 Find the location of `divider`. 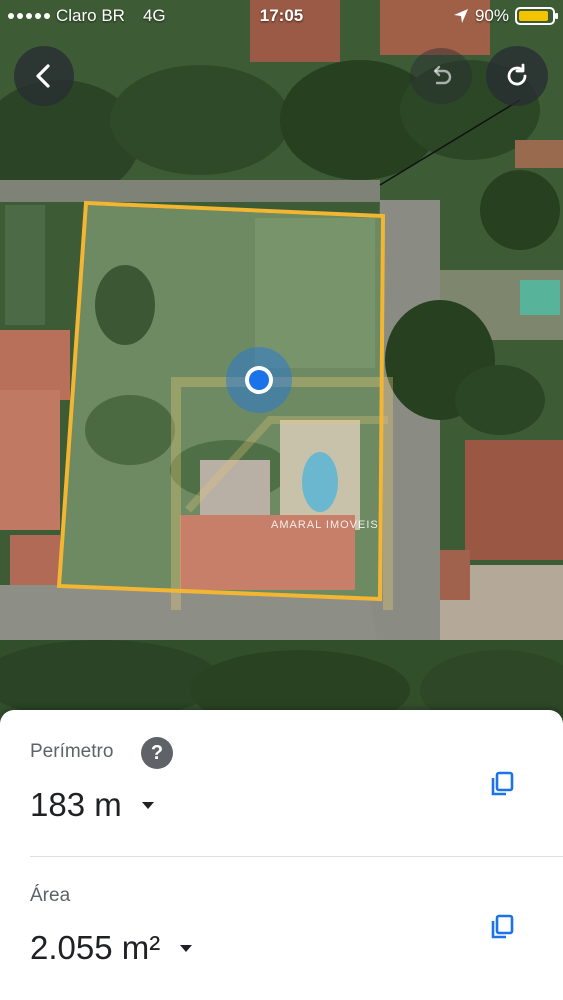

divider is located at coordinates (296, 856).